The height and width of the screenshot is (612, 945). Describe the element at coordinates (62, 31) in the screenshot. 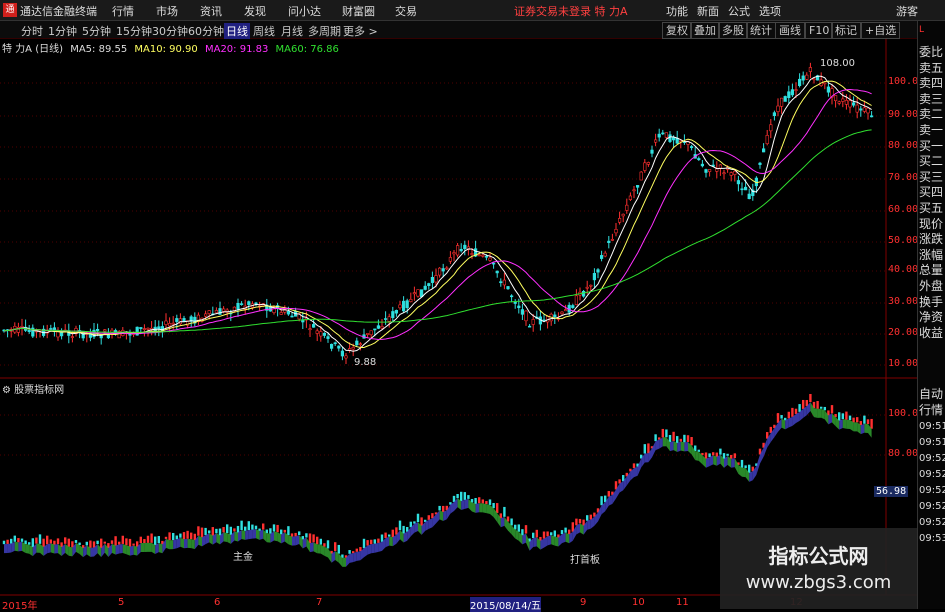

I see `period-1min: 1分钟` at that location.